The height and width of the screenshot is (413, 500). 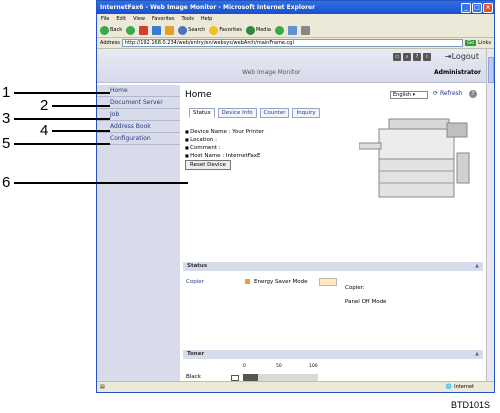 I want to click on copier-label: Copier:, so click(x=355, y=288).